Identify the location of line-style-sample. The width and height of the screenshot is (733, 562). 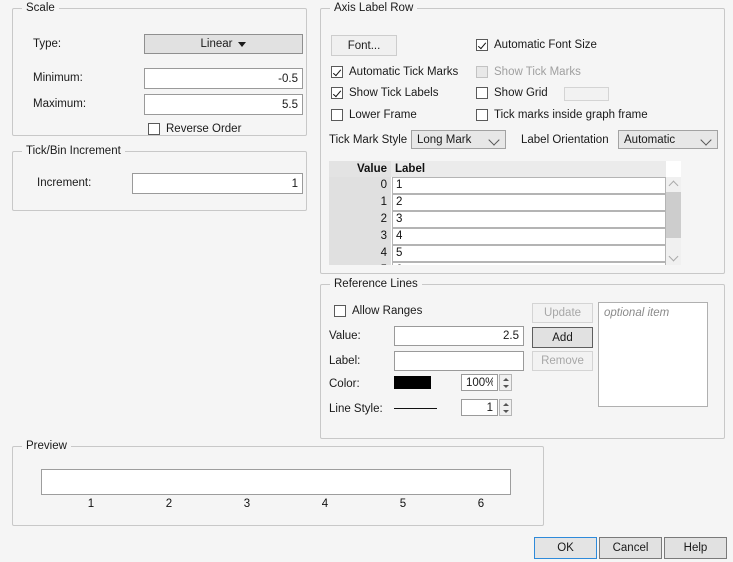
(415, 408).